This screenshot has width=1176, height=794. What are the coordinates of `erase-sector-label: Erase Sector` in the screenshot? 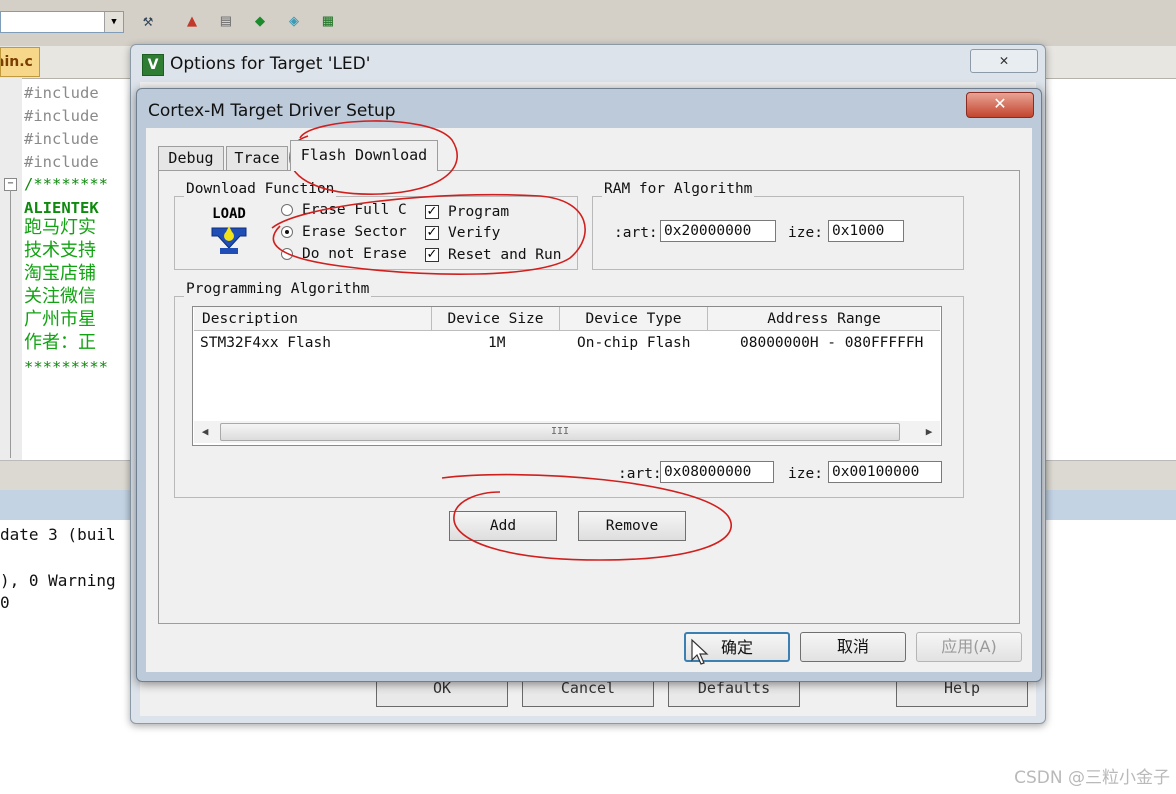 It's located at (354, 232).